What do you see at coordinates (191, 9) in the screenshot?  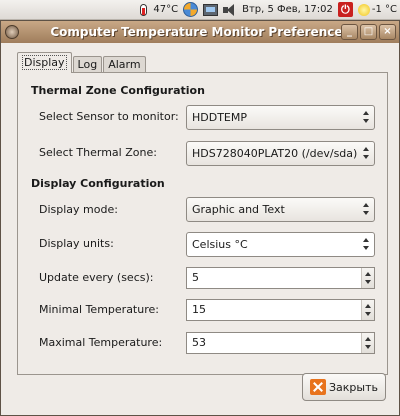 I see `update-notifier-icon` at bounding box center [191, 9].